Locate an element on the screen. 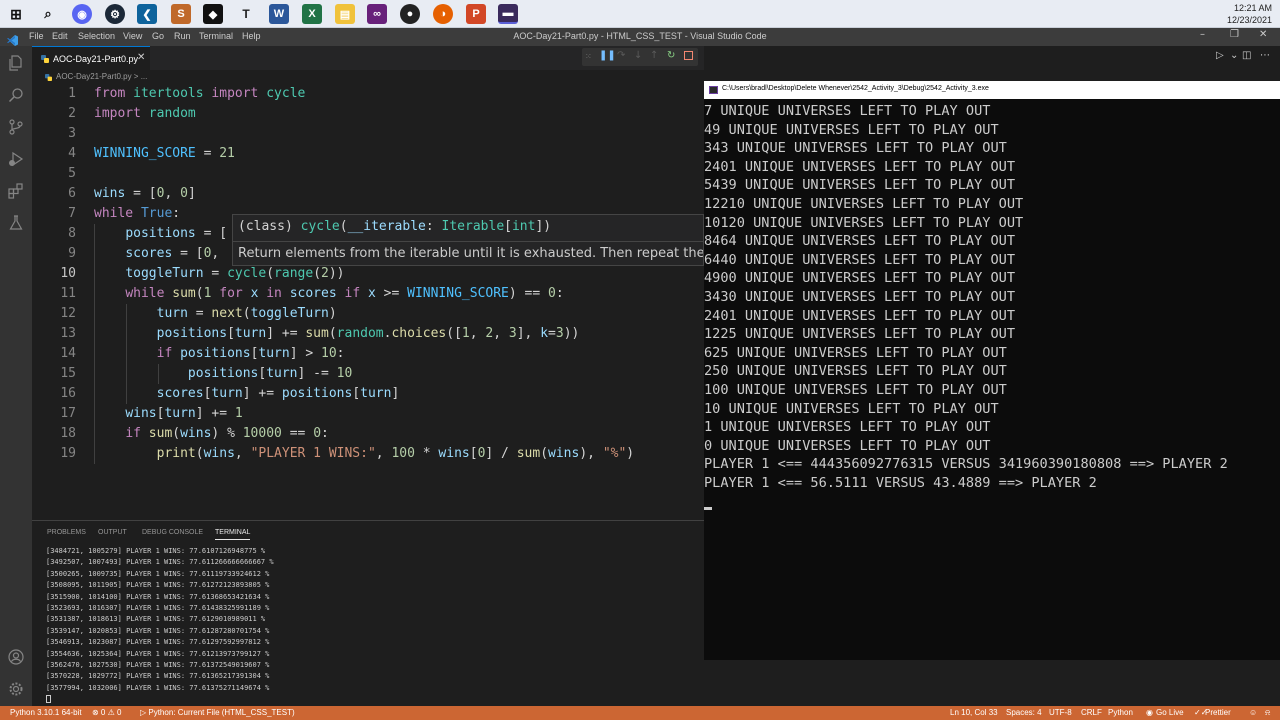  menu-terminal: Terminal is located at coordinates (216, 36).